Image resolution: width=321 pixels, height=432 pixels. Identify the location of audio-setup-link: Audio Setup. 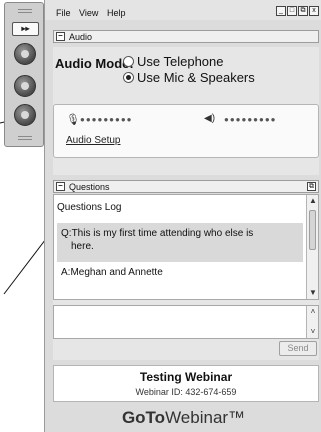
(93, 140).